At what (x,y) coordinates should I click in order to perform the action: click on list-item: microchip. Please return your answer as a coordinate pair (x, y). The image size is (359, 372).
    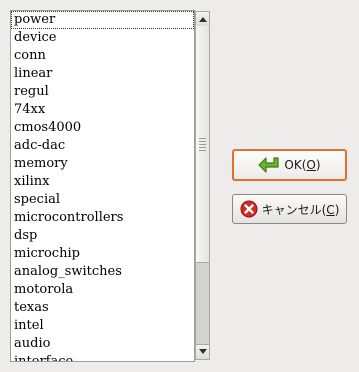
    Looking at the image, I should click on (102, 254).